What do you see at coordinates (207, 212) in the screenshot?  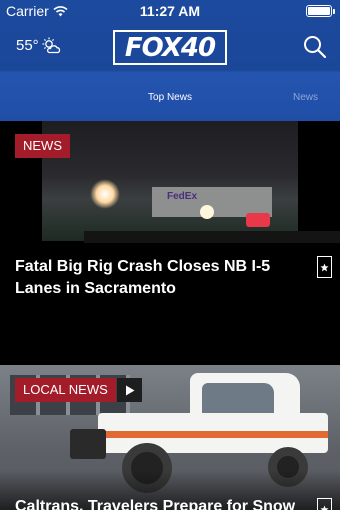 I see `light-flare` at bounding box center [207, 212].